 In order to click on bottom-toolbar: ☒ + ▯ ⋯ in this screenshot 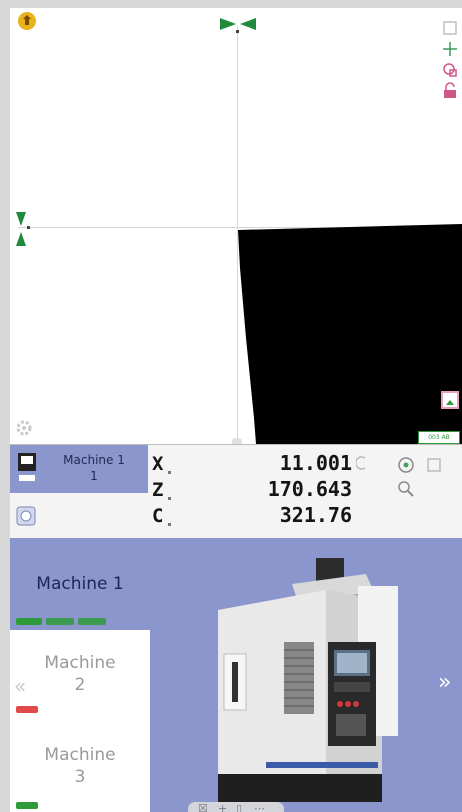, I will do `click(236, 807)`.